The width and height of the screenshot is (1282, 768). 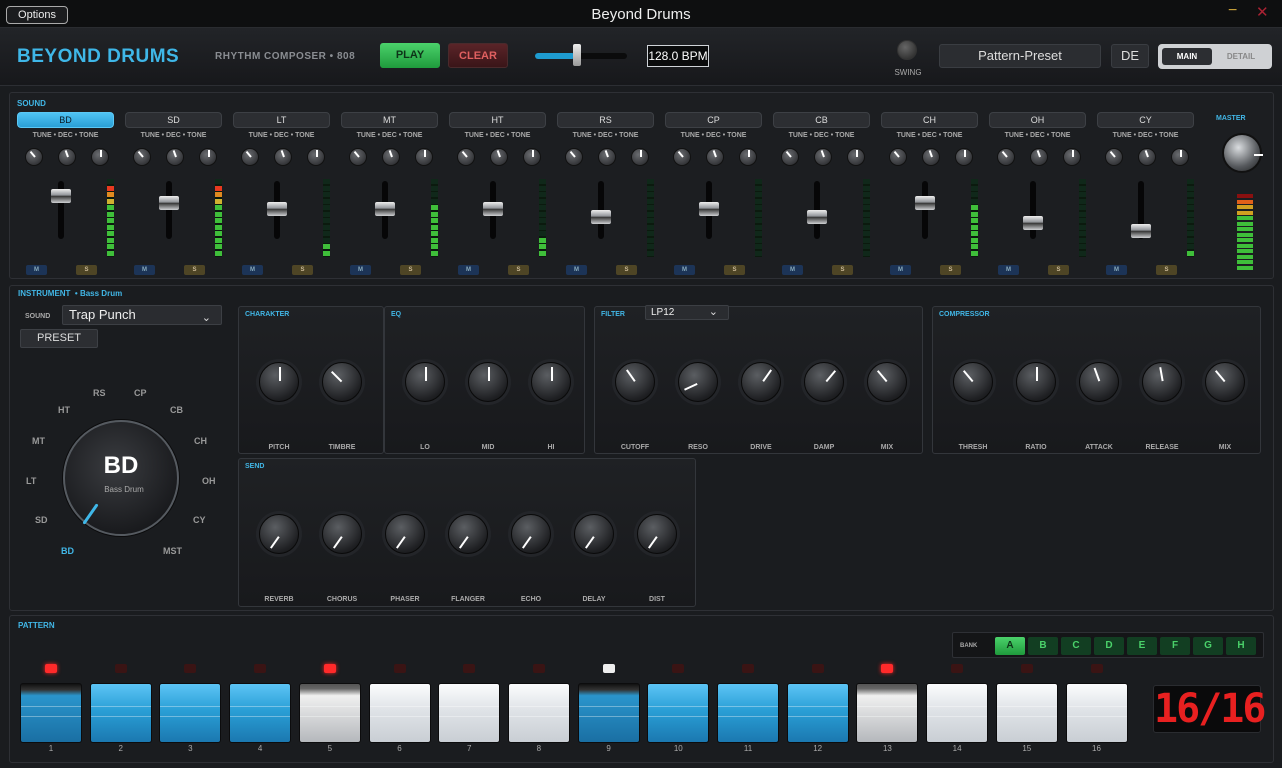 I want to click on bank-button-g: G, so click(x=1208, y=646).